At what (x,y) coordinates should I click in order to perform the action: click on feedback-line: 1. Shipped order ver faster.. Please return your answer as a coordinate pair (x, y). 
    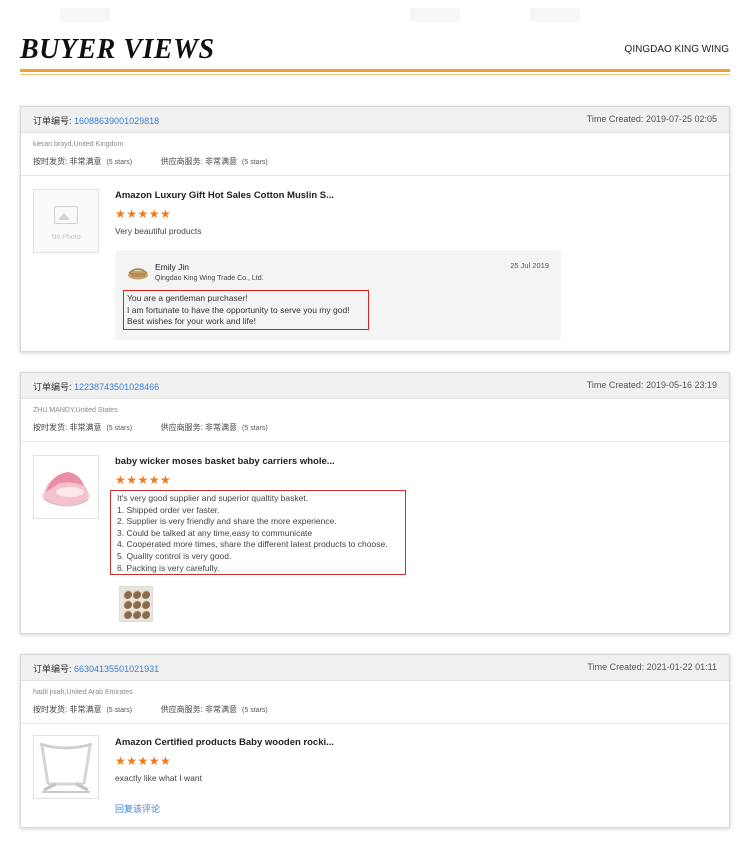
    Looking at the image, I should click on (168, 509).